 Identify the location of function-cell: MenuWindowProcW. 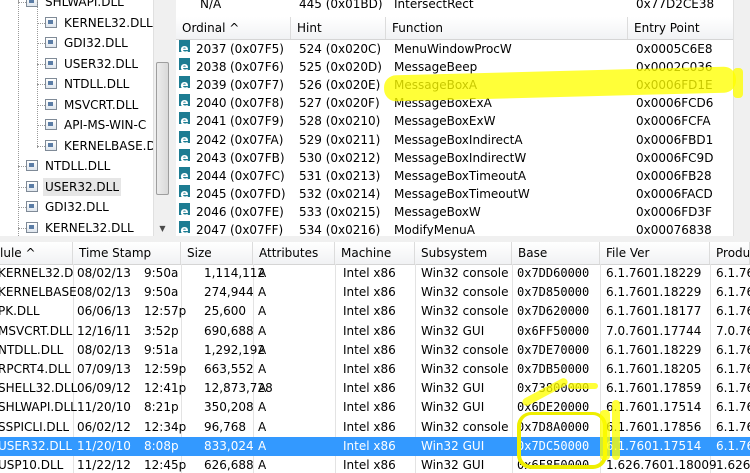
(453, 49).